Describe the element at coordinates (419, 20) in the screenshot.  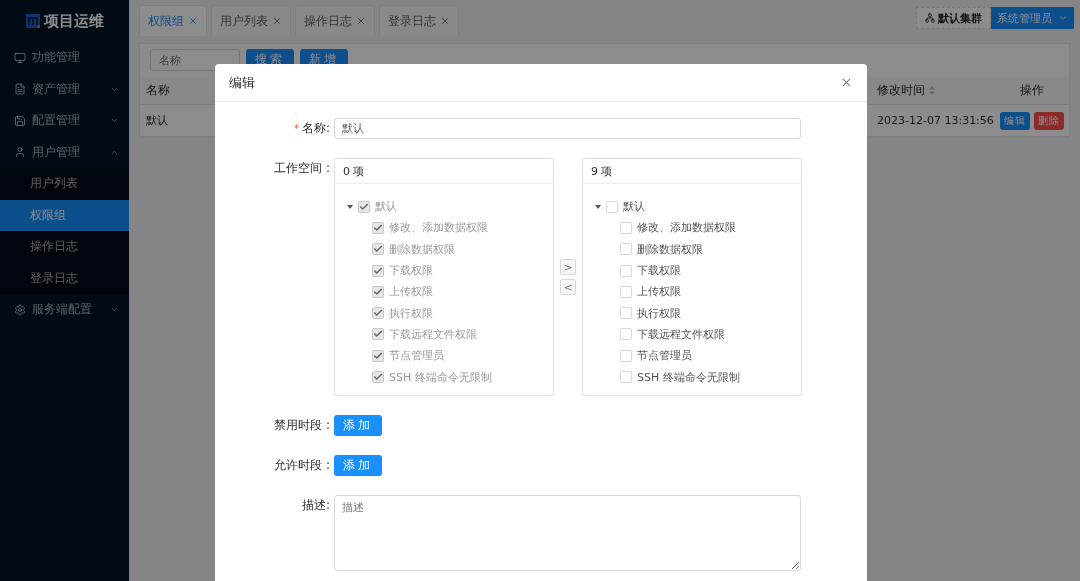
I see `tab: 登录日志` at that location.